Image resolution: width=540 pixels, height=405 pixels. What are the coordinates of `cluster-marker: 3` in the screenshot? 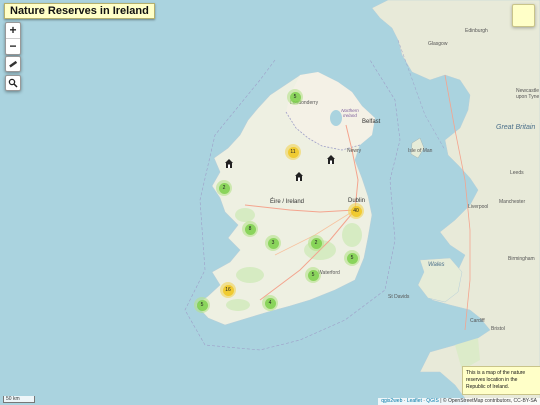 It's located at (273, 243).